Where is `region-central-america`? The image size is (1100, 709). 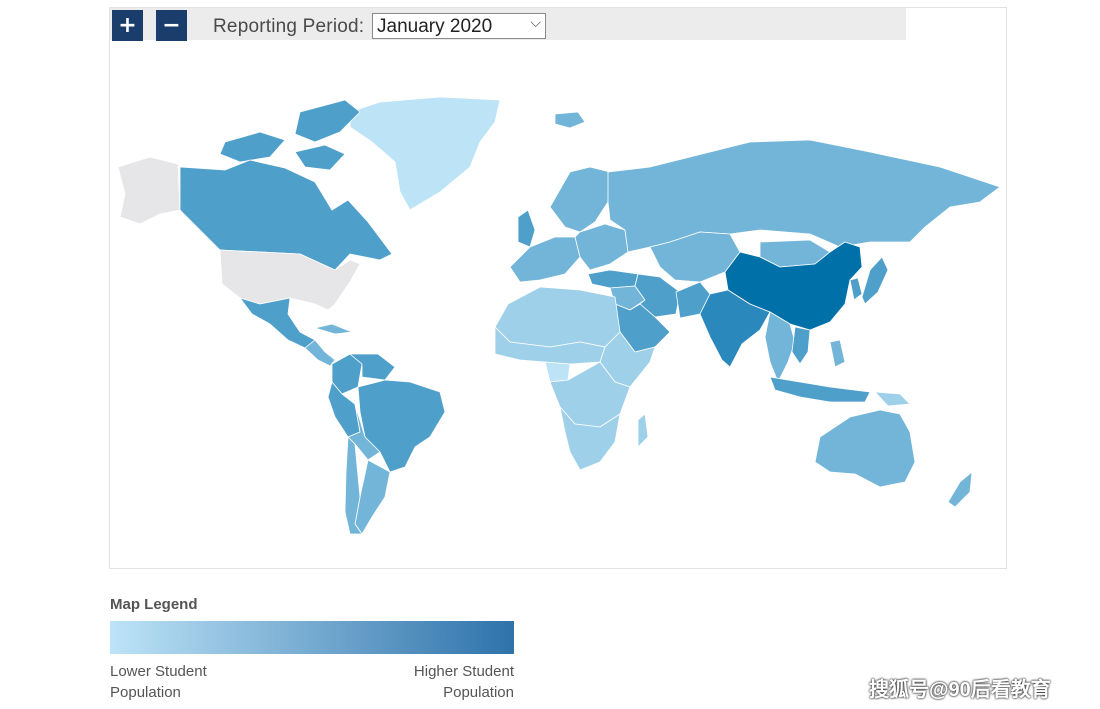
region-central-america is located at coordinates (320, 353).